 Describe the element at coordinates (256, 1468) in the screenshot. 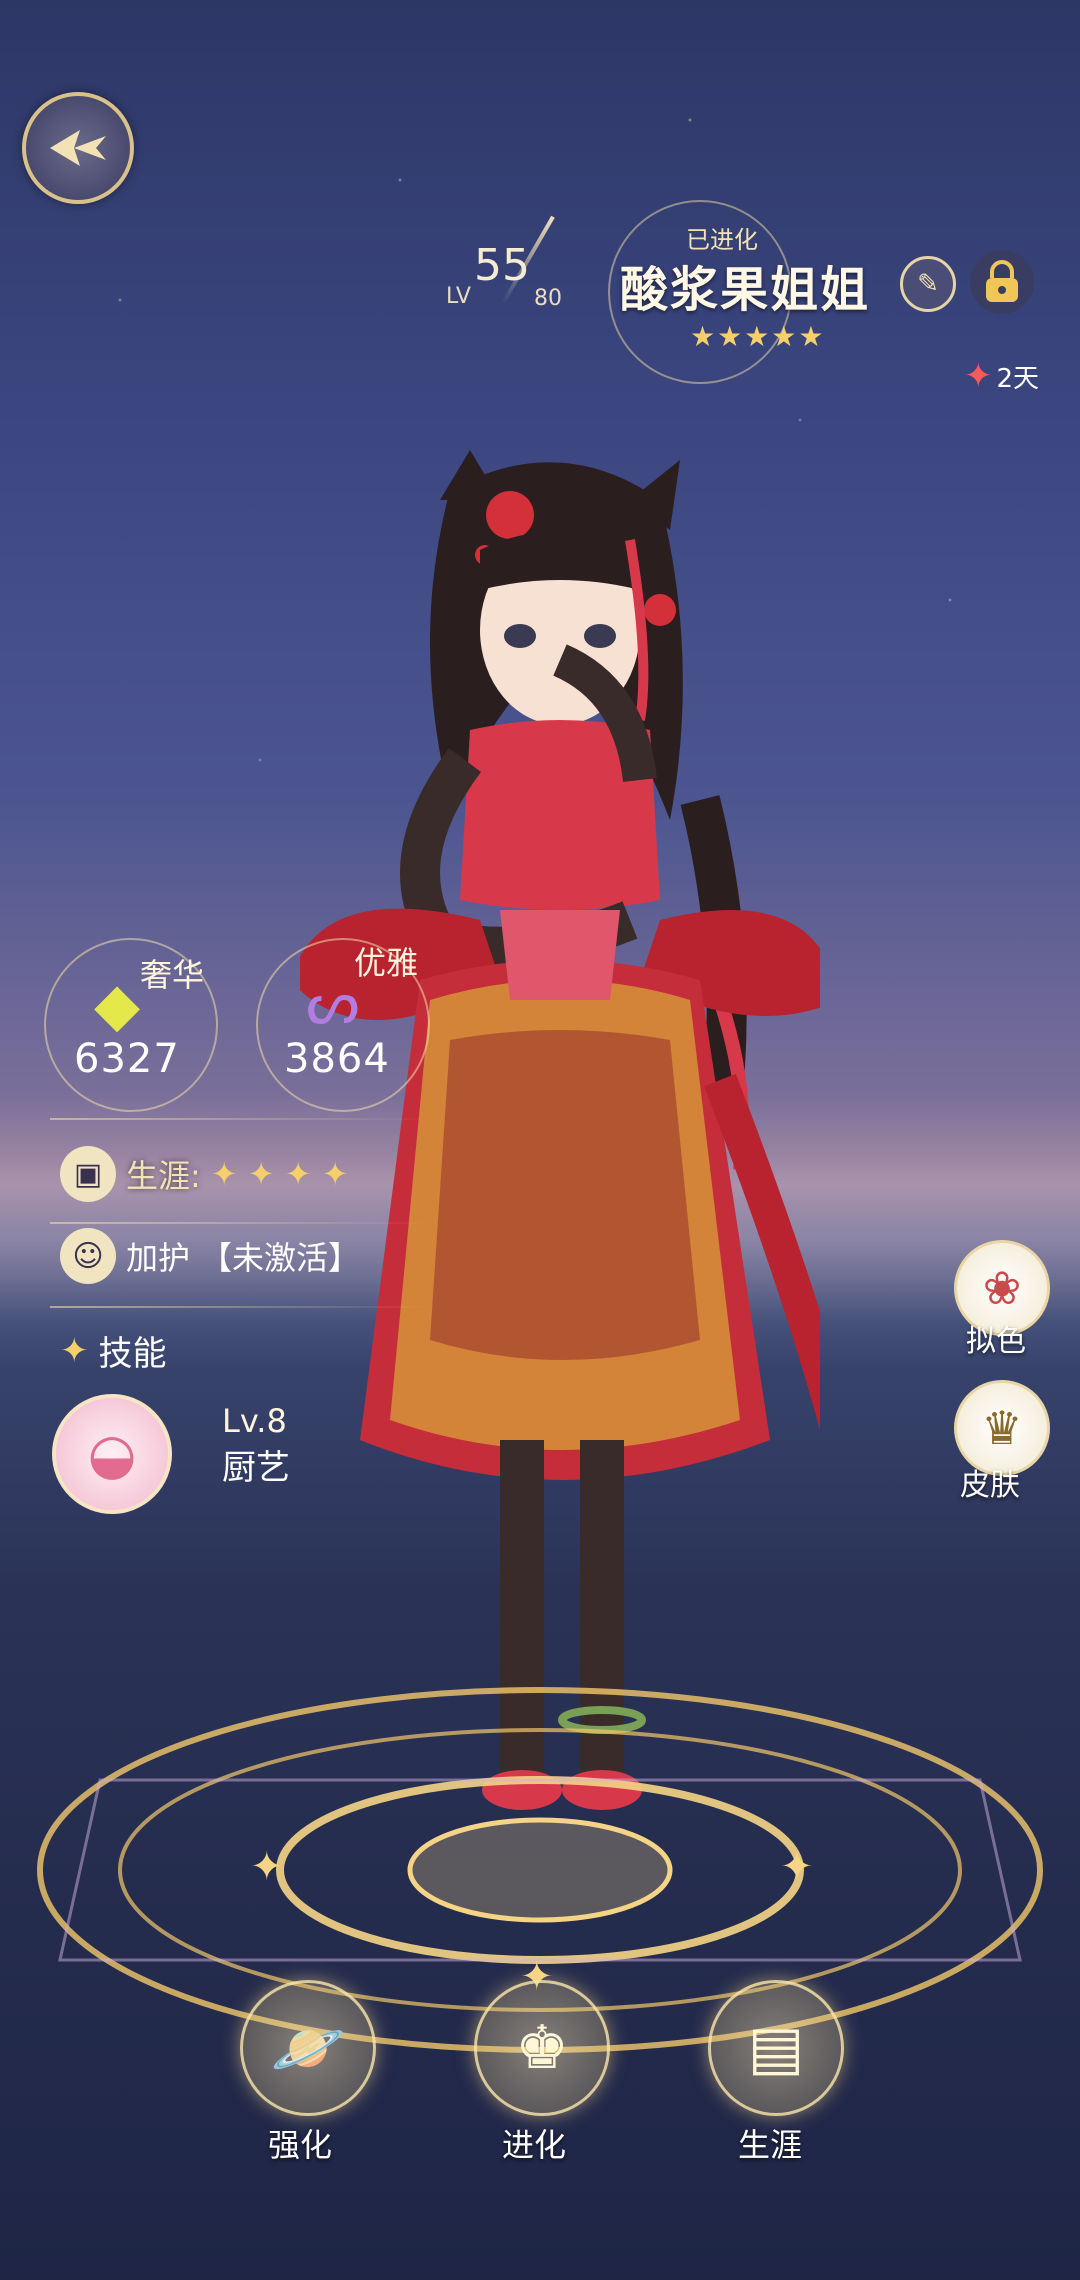

I see `skill-name: 厨艺` at that location.